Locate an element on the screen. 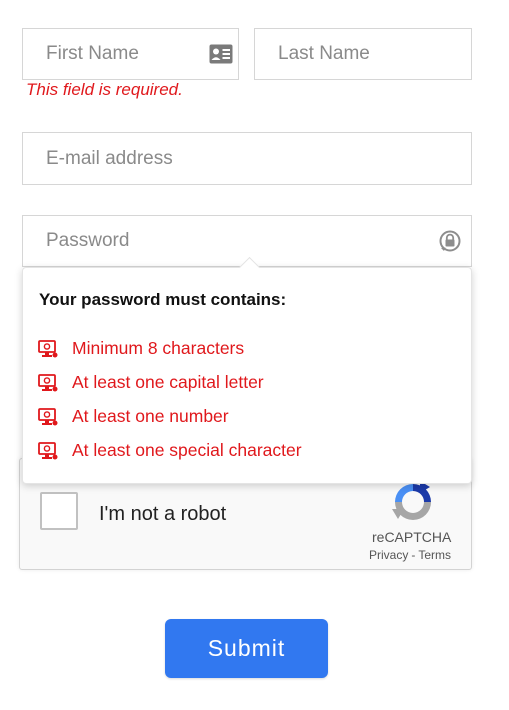 The width and height of the screenshot is (509, 710). password-rule: At least one capital letter is located at coordinates (151, 382).